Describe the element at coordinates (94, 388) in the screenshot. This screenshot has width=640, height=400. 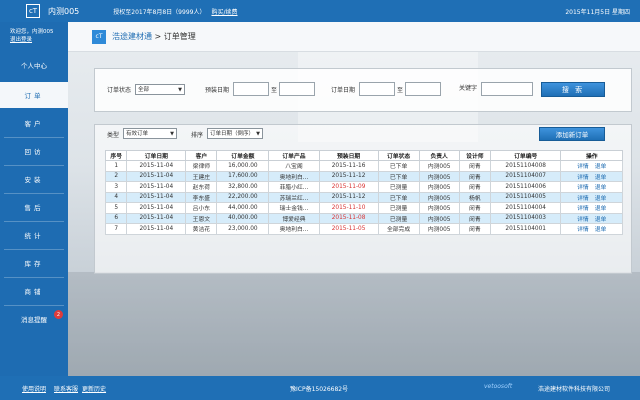
I see `footer-link-changelog: 更新历史` at that location.